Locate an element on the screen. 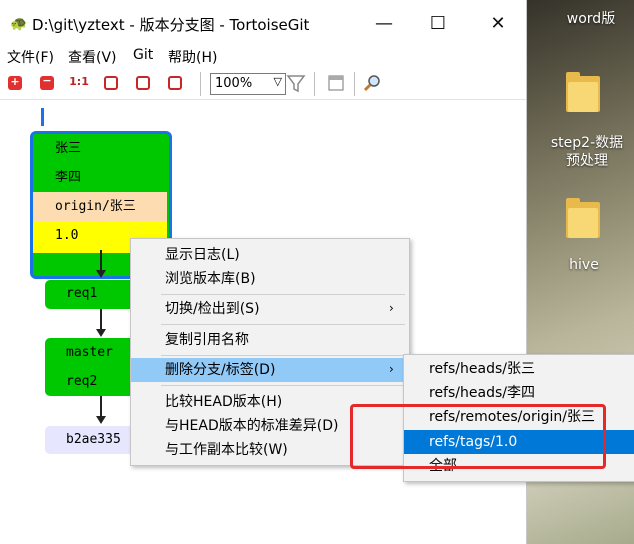  ref-label-branch: 张三 is located at coordinates (100, 148).